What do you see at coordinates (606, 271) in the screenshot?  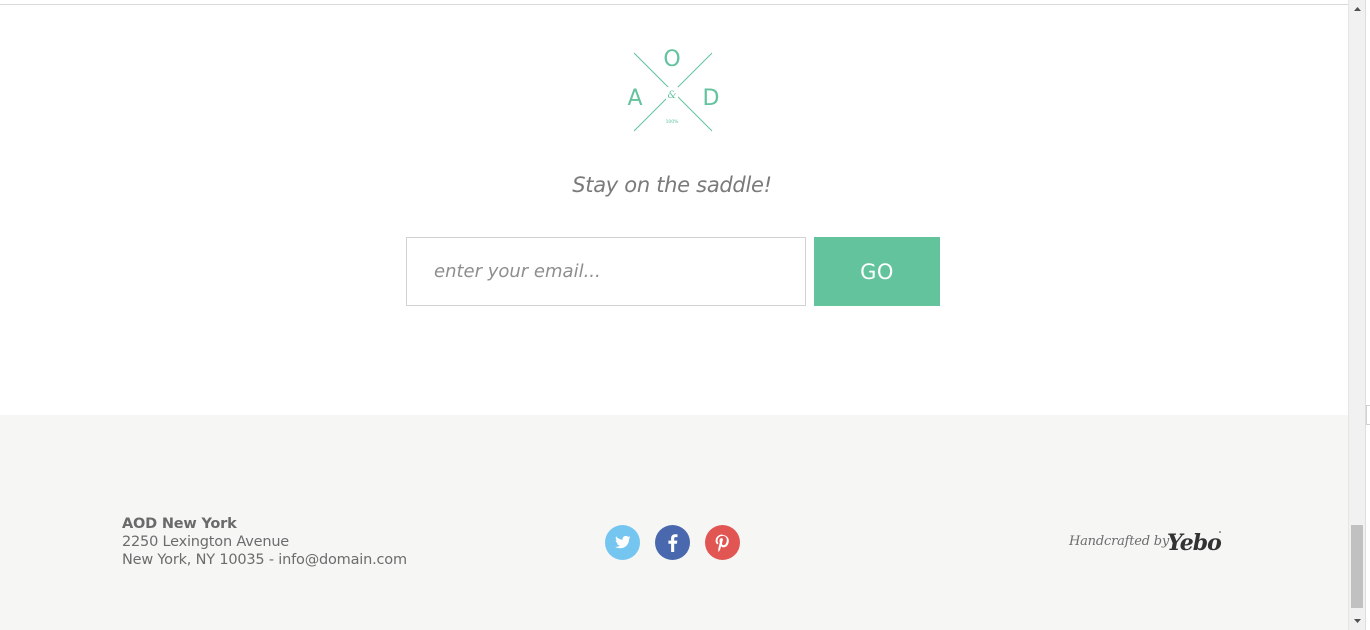 I see `email-input` at bounding box center [606, 271].